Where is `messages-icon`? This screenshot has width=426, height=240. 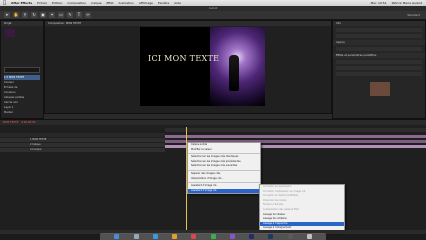
messages-icon is located at coordinates (213, 236).